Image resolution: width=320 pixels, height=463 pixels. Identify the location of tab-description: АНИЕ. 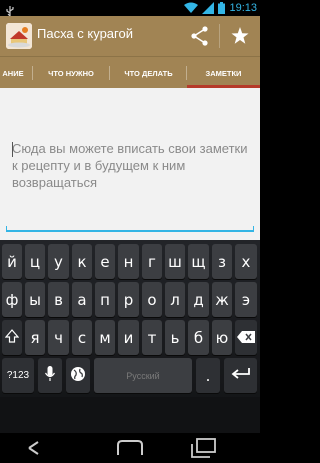
(16, 73).